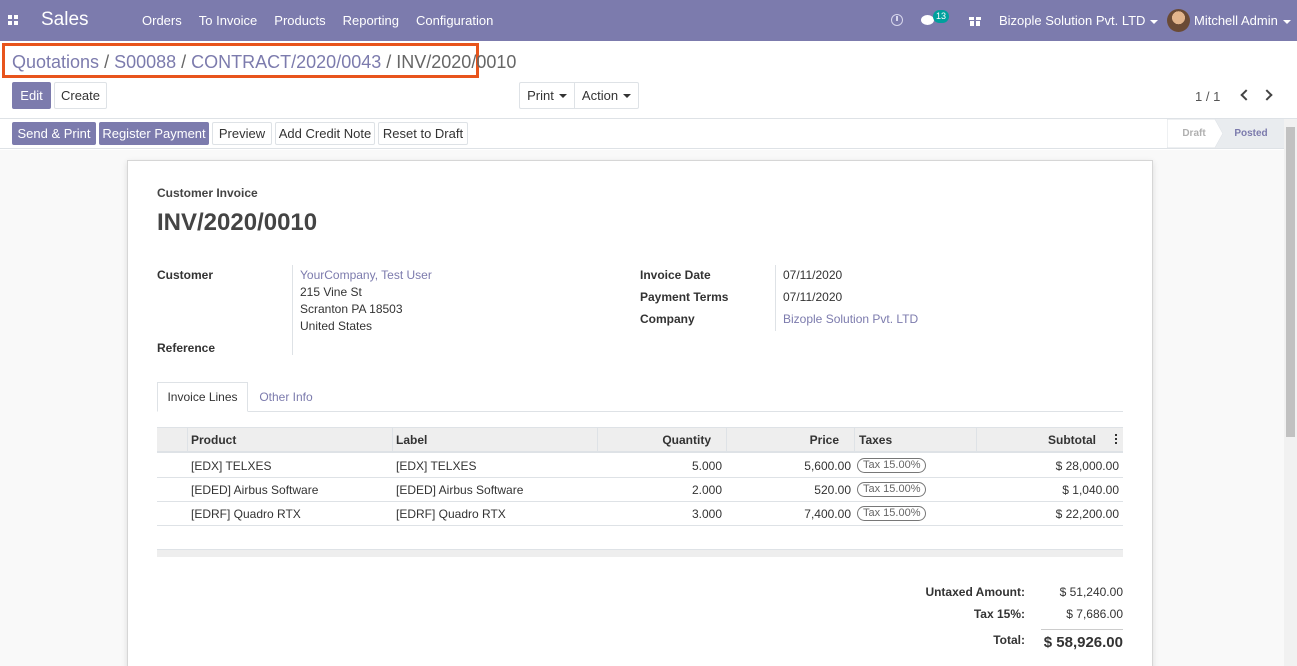 This screenshot has height=666, width=1297. Describe the element at coordinates (783, 440) in the screenshot. I see `column-price: Price` at that location.